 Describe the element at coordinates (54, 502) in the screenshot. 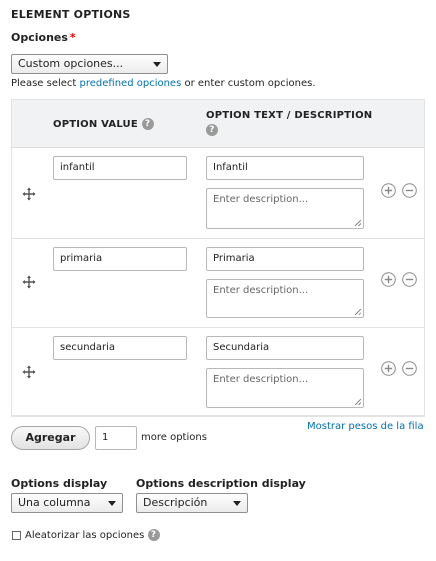

I see `options-display-value: Una columna` at that location.